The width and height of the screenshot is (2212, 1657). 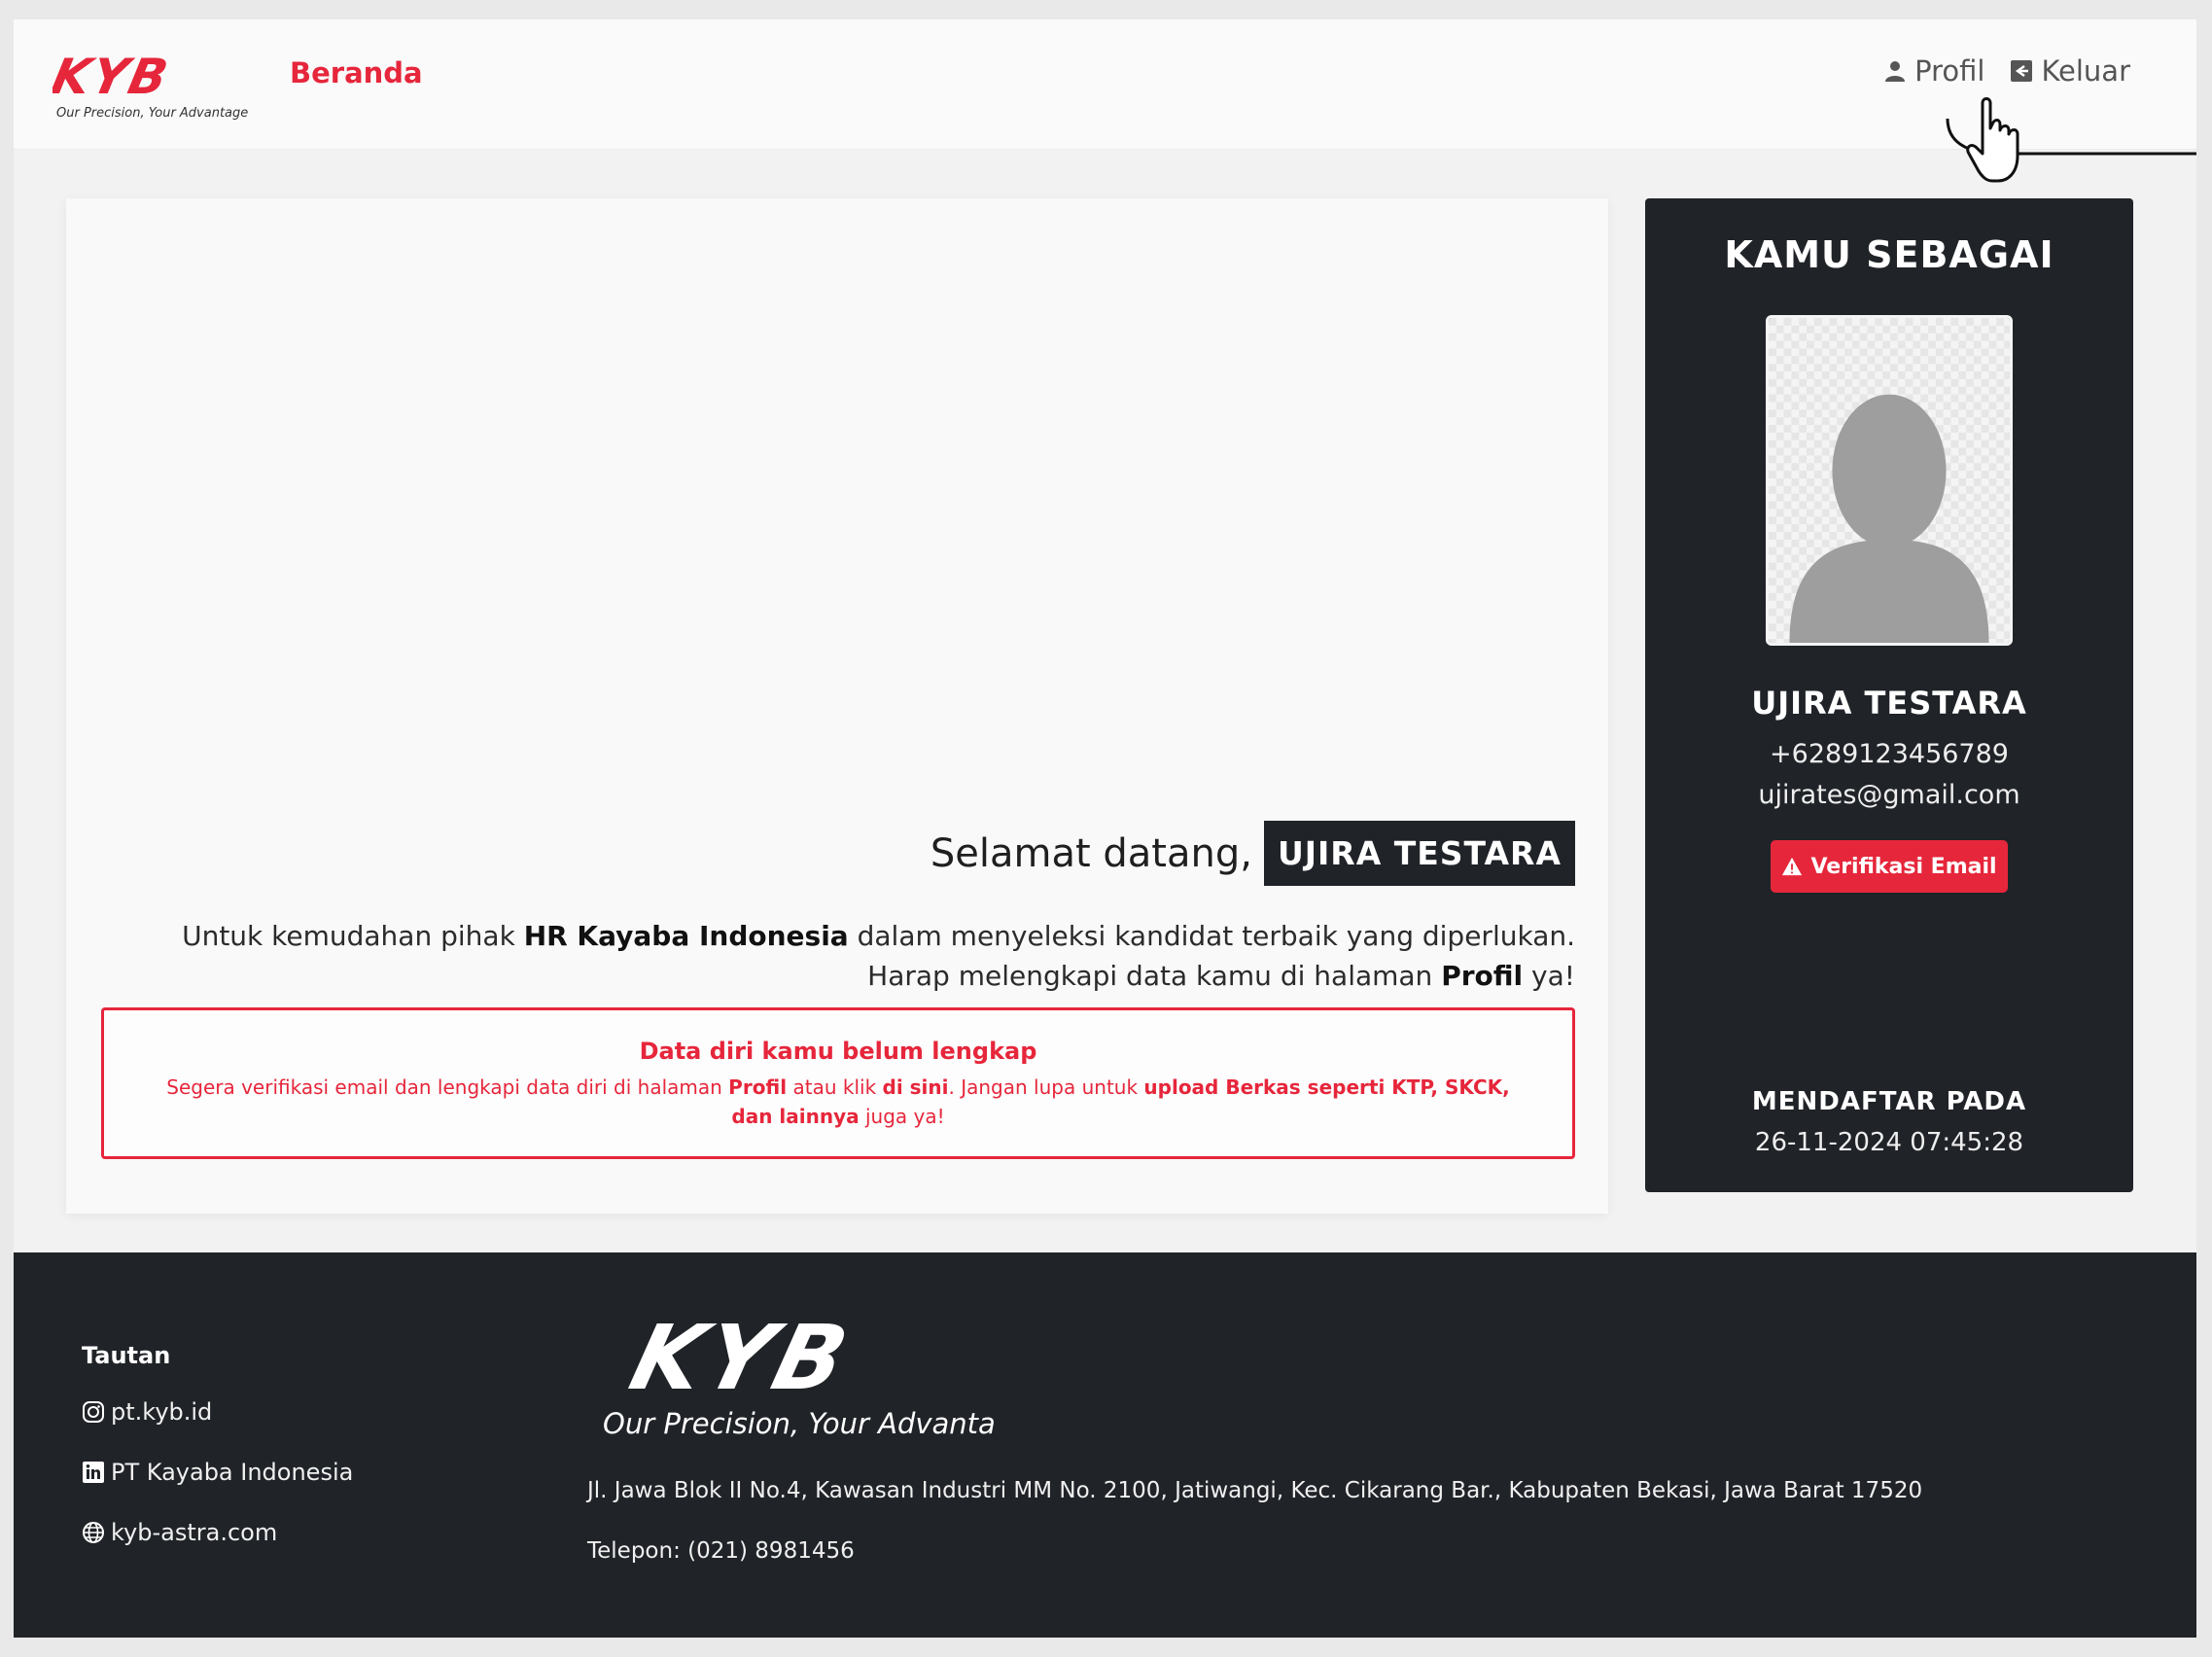 I want to click on avatar, so click(x=1889, y=480).